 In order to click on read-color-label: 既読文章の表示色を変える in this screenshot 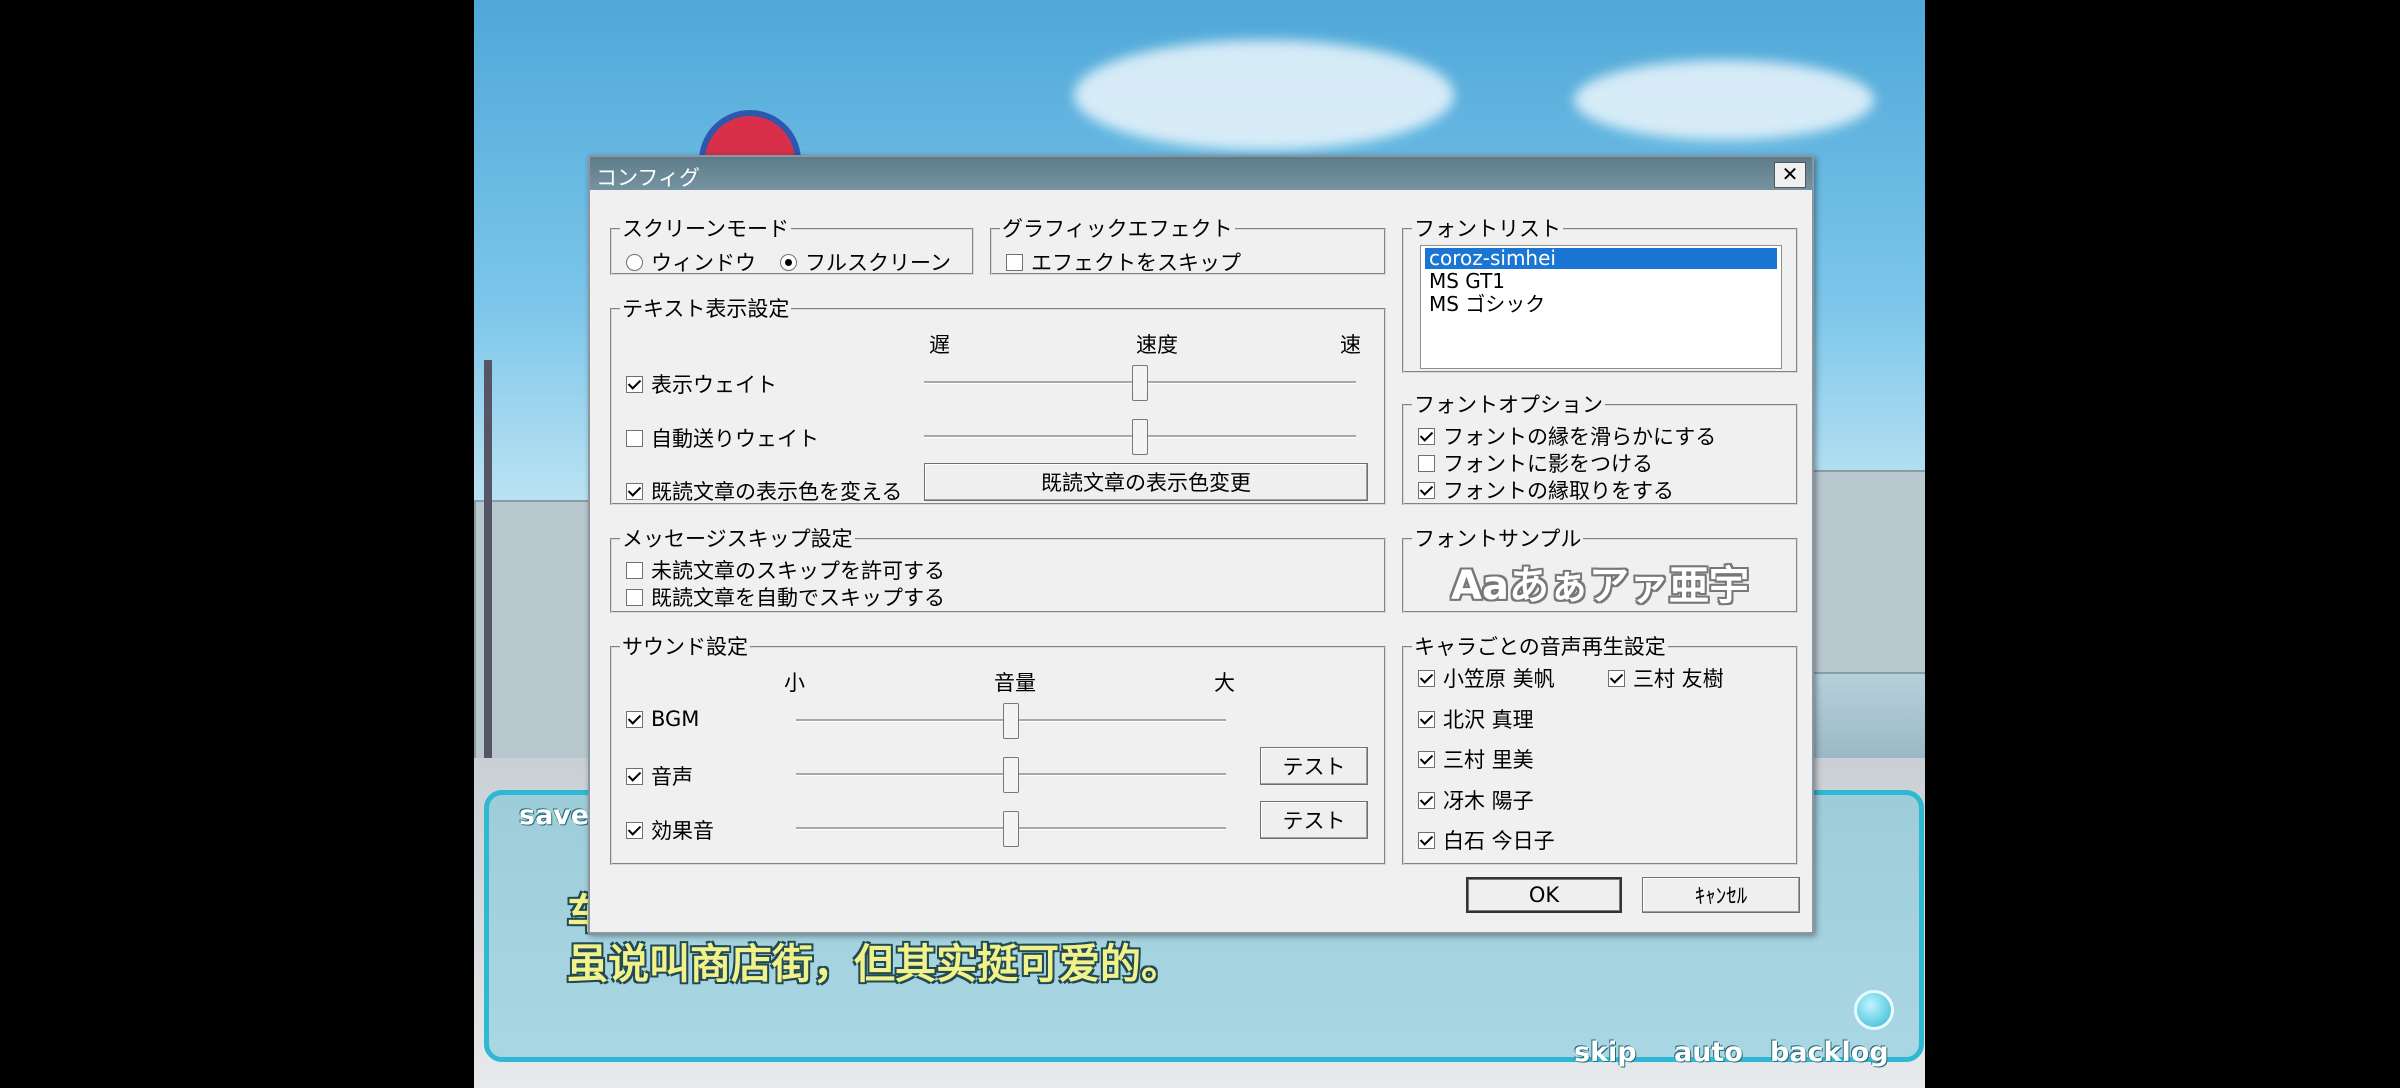, I will do `click(777, 492)`.